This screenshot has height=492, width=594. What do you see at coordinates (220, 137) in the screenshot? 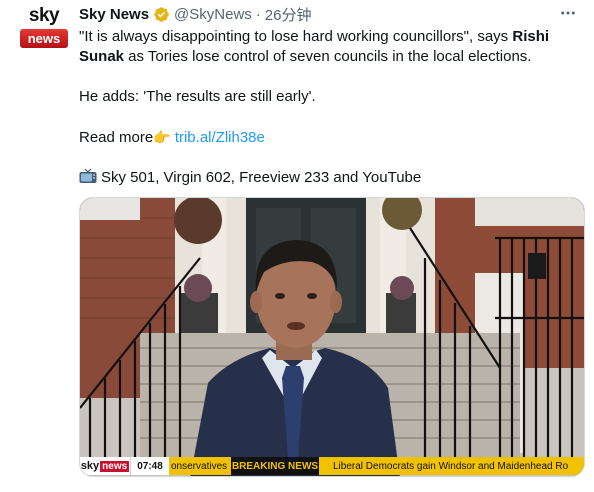
I see `read-more-link: trib.al/Zlih38e` at bounding box center [220, 137].